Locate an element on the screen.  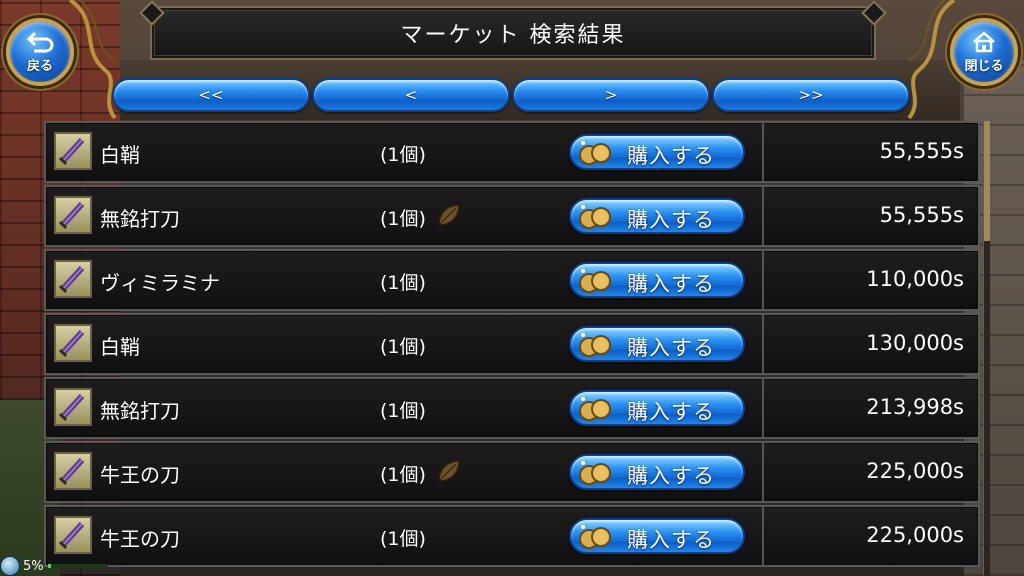
prev-page-button: < is located at coordinates (411, 95).